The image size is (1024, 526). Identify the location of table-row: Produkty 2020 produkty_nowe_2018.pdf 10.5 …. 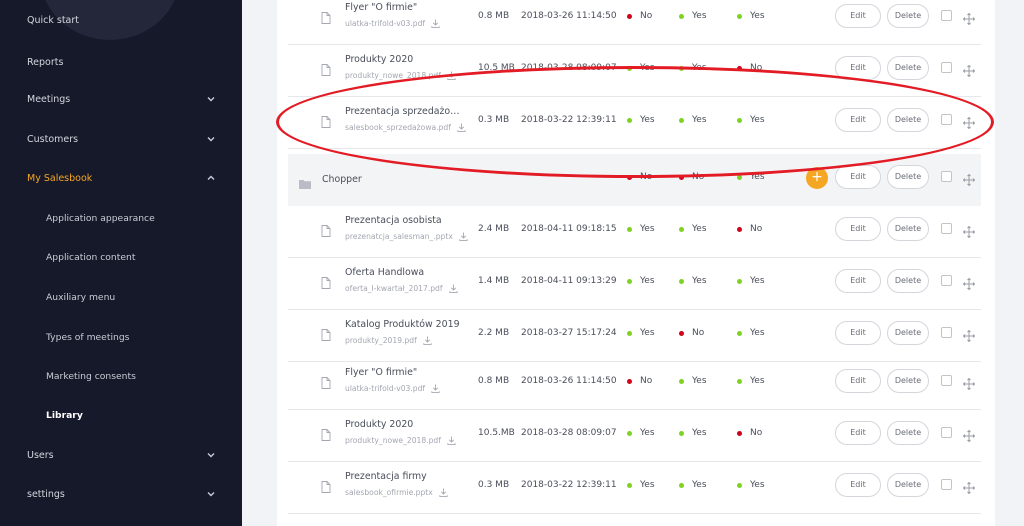
(634, 71).